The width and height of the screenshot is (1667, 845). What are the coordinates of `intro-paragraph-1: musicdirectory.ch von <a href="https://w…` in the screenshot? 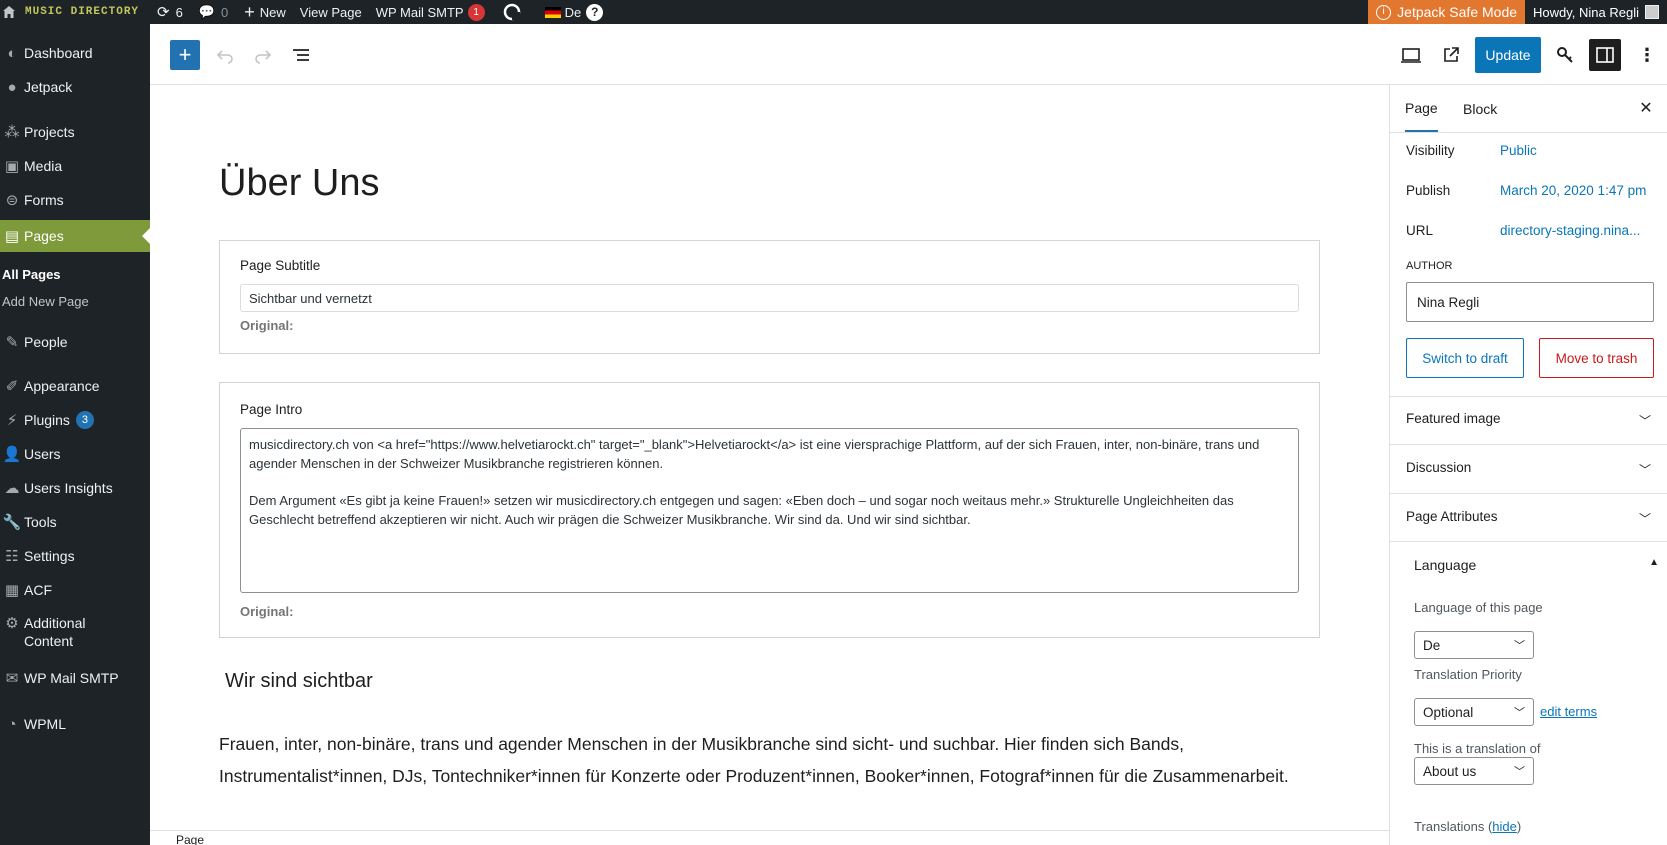 It's located at (754, 454).